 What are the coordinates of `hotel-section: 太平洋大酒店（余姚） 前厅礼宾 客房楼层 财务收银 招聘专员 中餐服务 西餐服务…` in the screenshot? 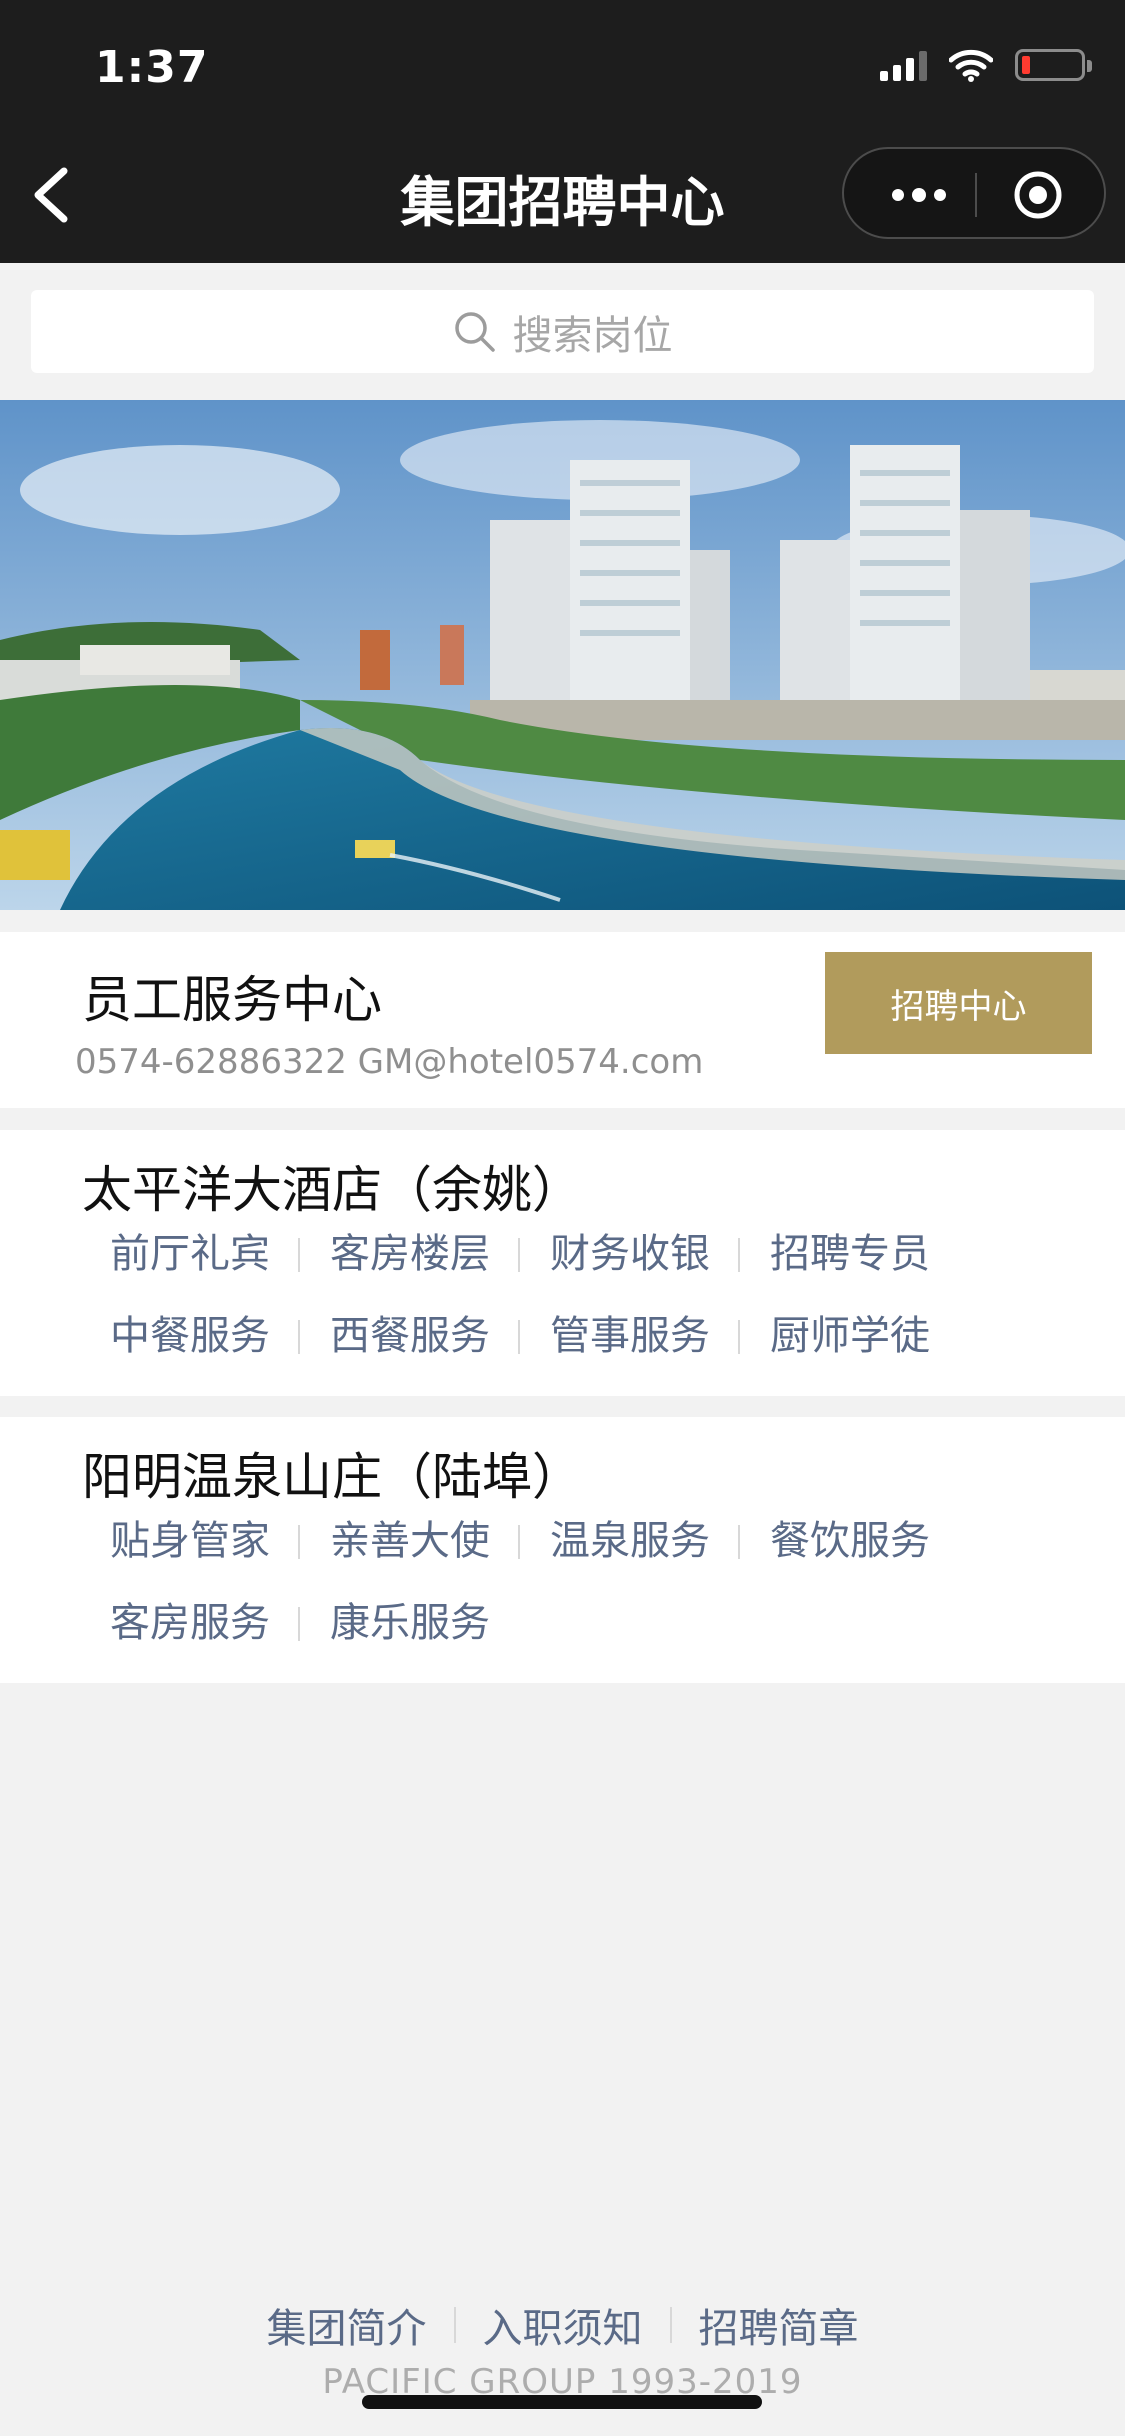 It's located at (562, 1263).